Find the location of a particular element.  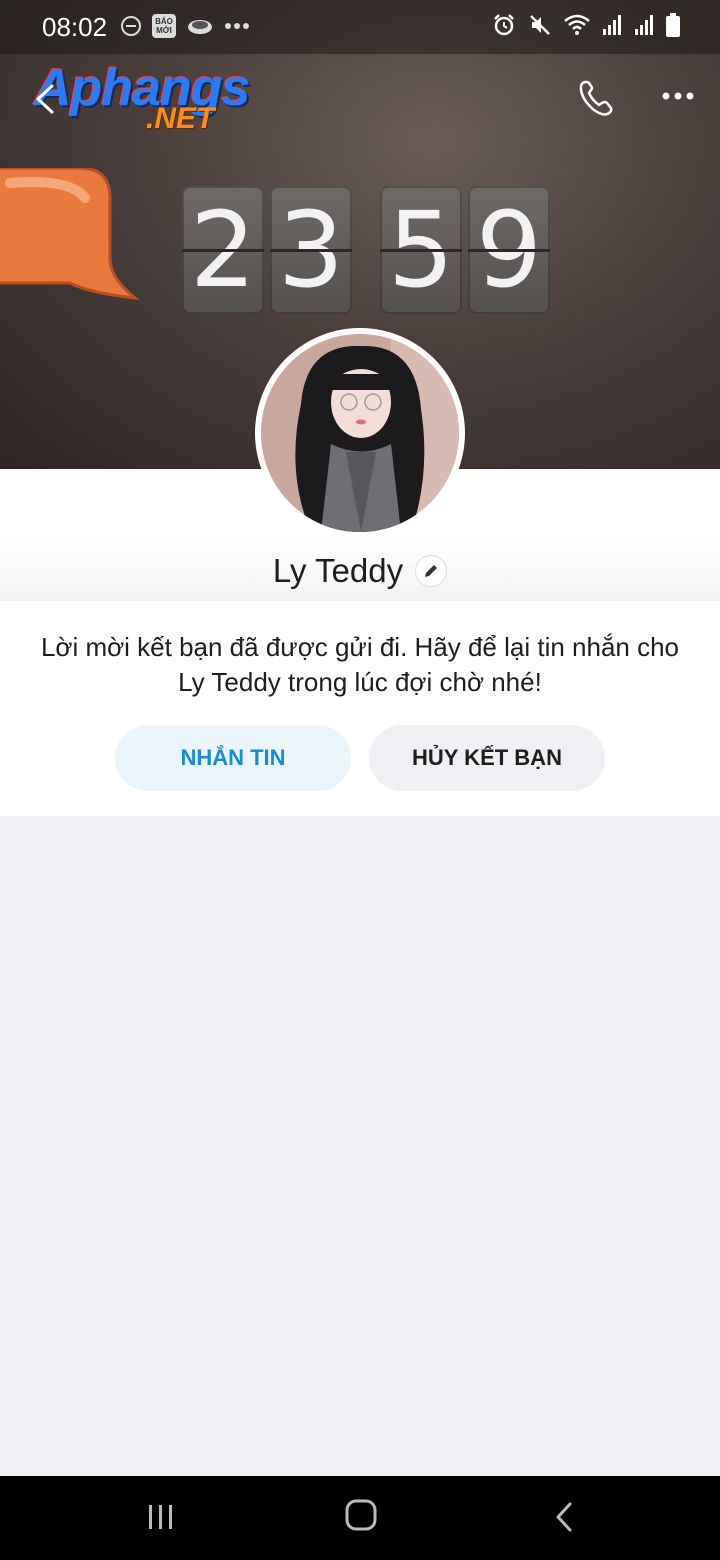

avatar is located at coordinates (360, 433).